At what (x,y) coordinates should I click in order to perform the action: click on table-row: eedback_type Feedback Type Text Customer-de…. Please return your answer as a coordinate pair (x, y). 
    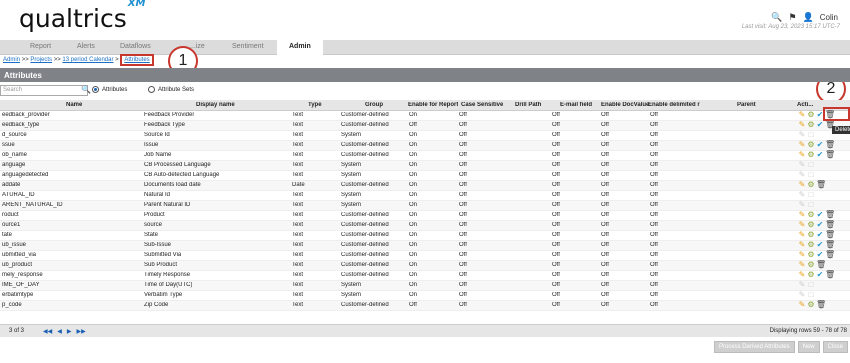
    Looking at the image, I should click on (425, 126).